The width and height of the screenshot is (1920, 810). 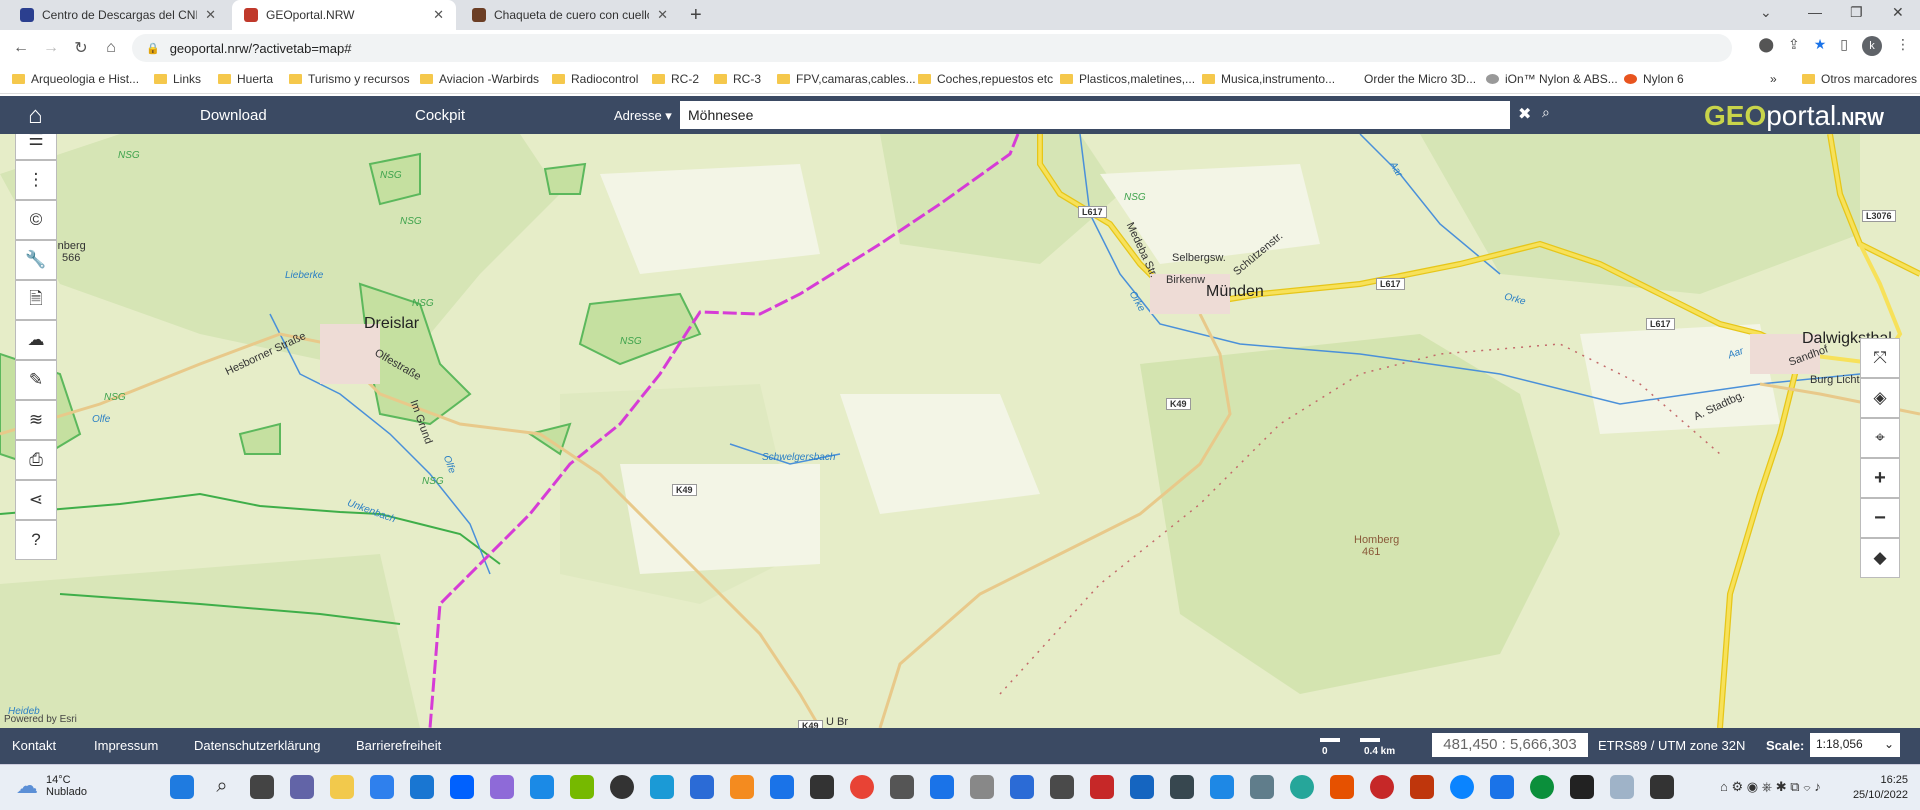 I want to click on geoportal-logo: GEOportal.NRW, so click(x=1794, y=116).